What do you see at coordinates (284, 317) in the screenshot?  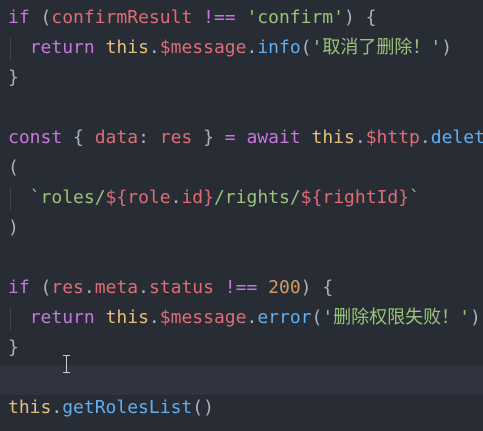 I see `code-token: error` at bounding box center [284, 317].